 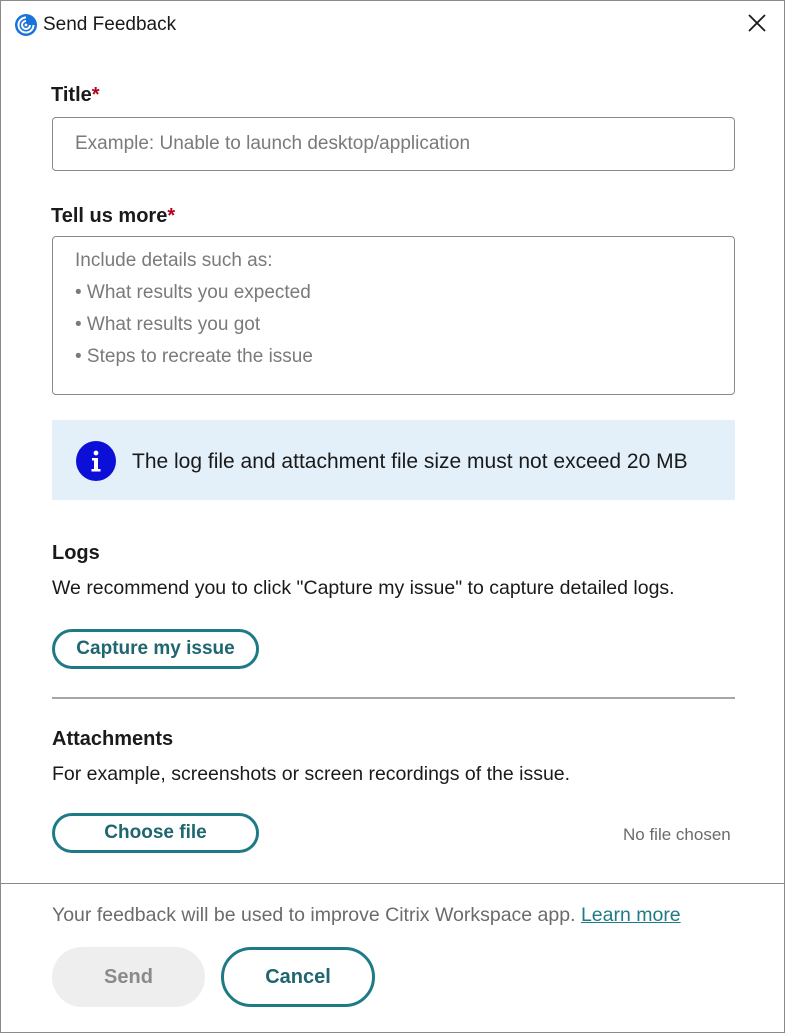 I want to click on details-label-text: Tell us more, so click(x=109, y=216).